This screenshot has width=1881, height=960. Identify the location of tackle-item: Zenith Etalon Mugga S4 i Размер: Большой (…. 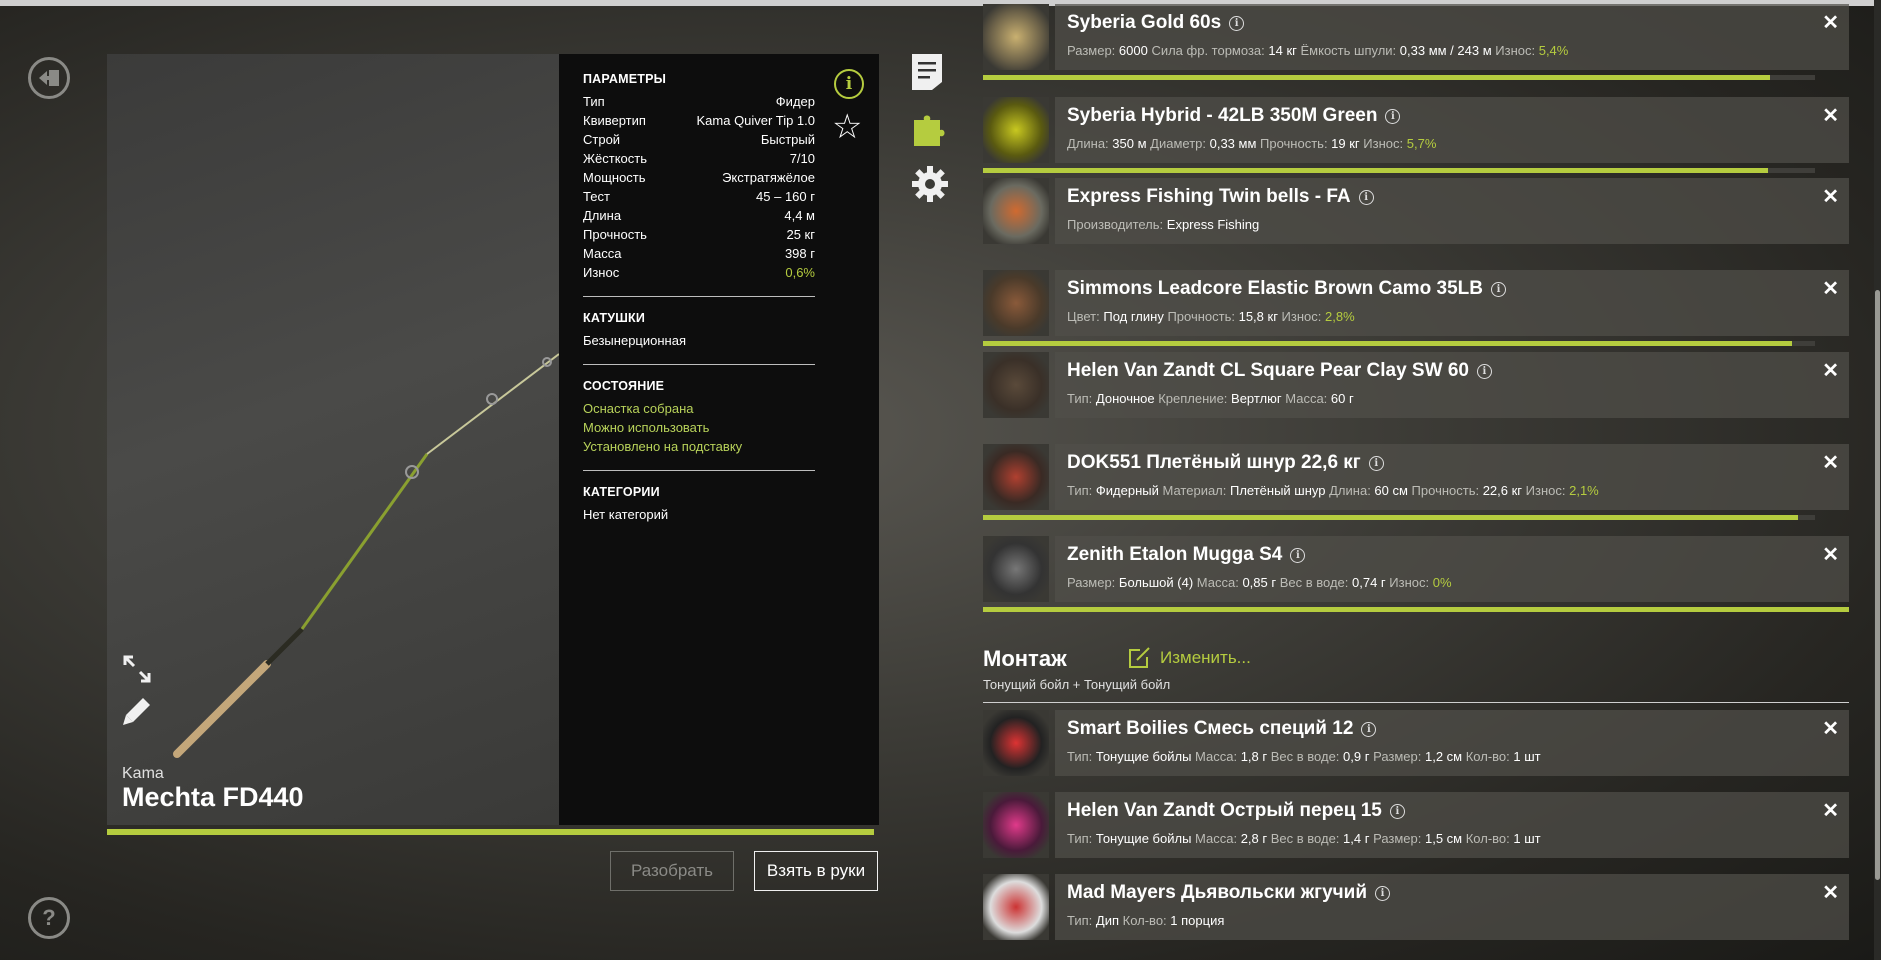
(1416, 569).